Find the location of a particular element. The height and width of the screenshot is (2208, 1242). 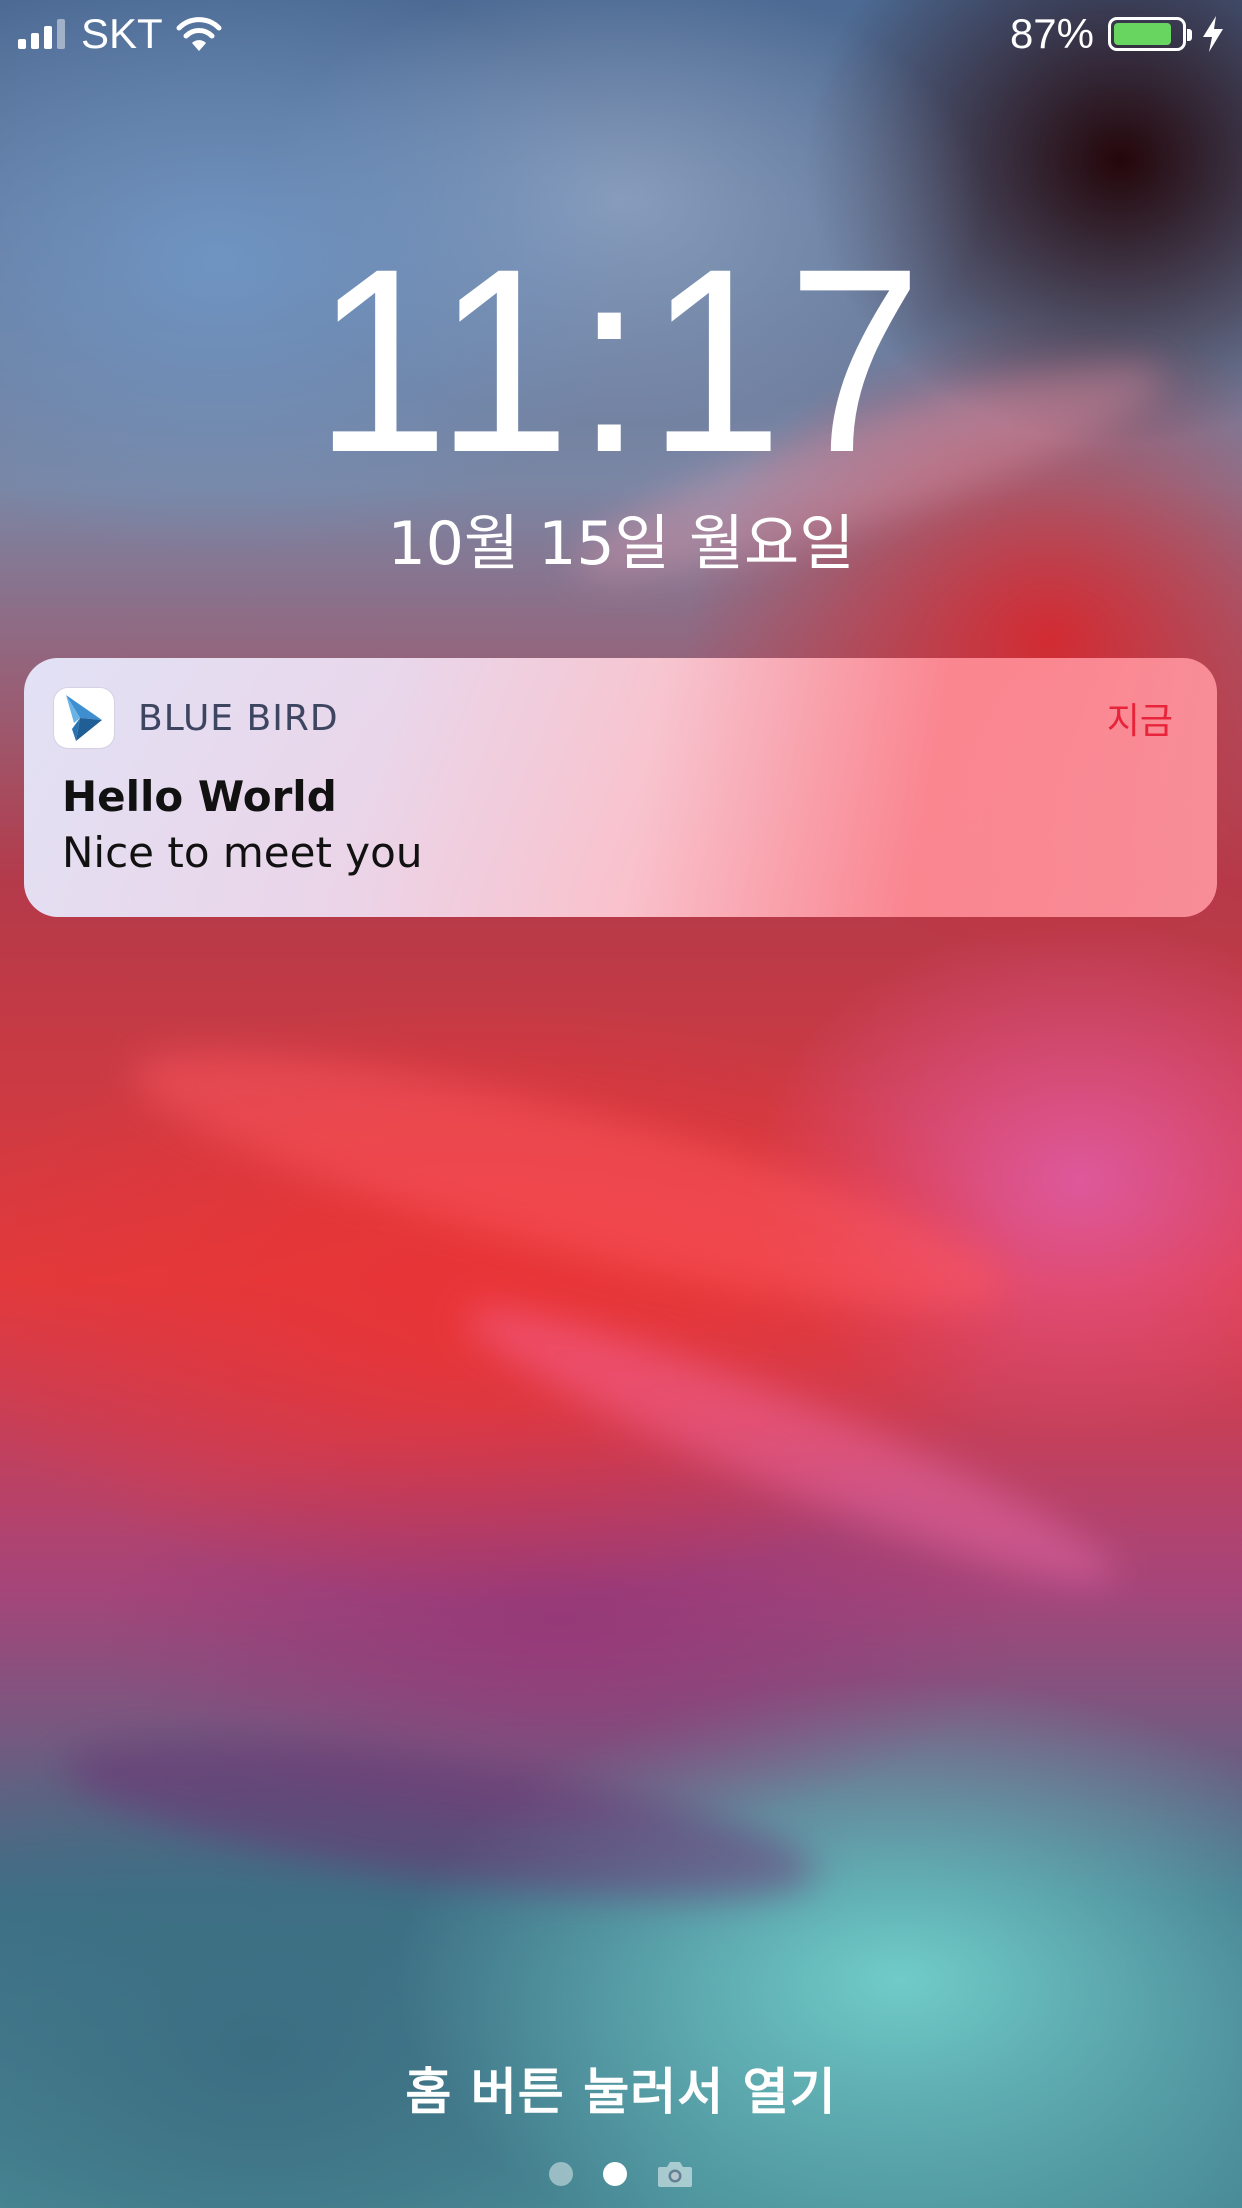

battery-percent: 87% is located at coordinates (1051, 33).